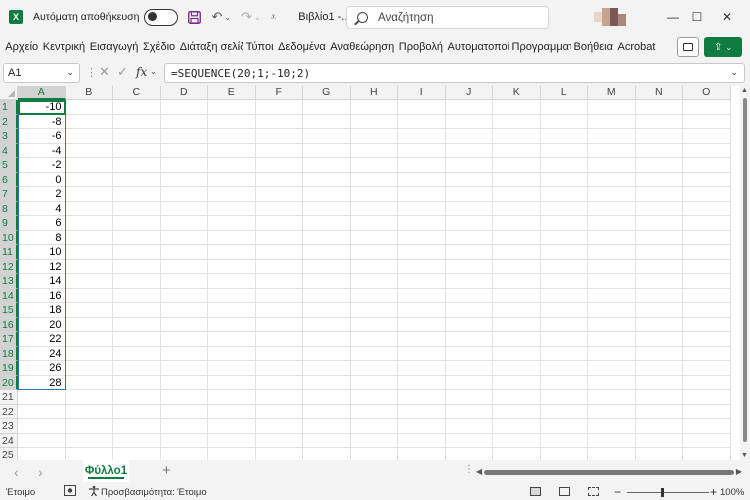  What do you see at coordinates (517, 281) in the screenshot?
I see `cell-k13` at bounding box center [517, 281].